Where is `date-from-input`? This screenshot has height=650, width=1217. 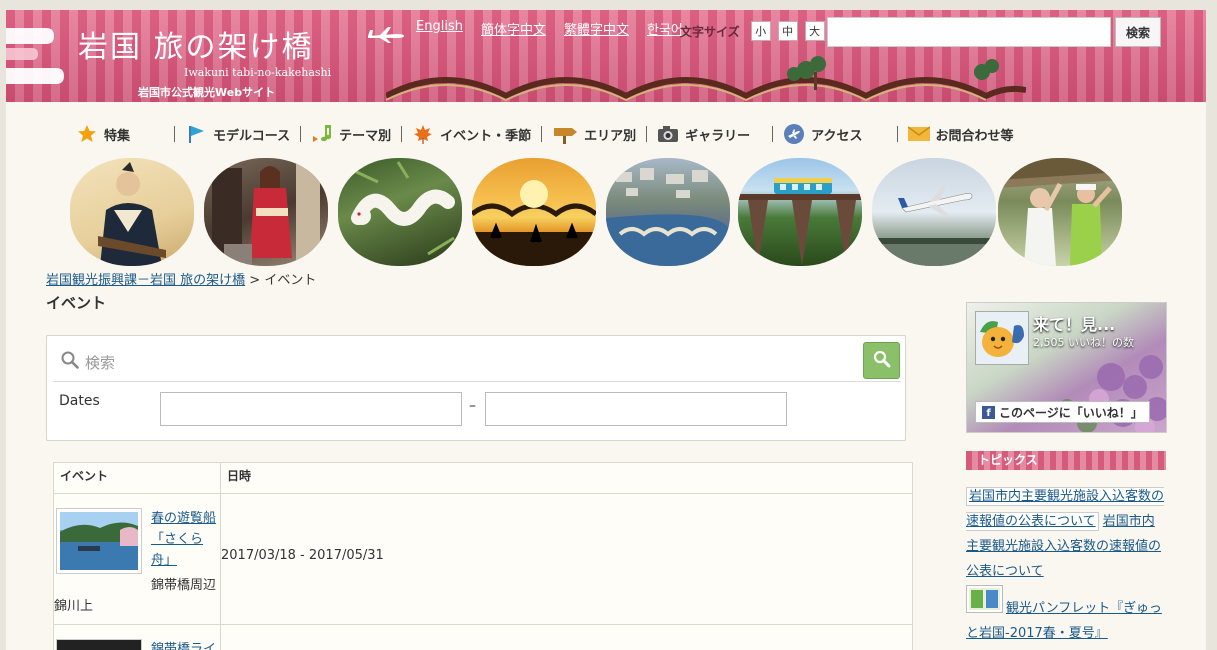
date-from-input is located at coordinates (311, 409).